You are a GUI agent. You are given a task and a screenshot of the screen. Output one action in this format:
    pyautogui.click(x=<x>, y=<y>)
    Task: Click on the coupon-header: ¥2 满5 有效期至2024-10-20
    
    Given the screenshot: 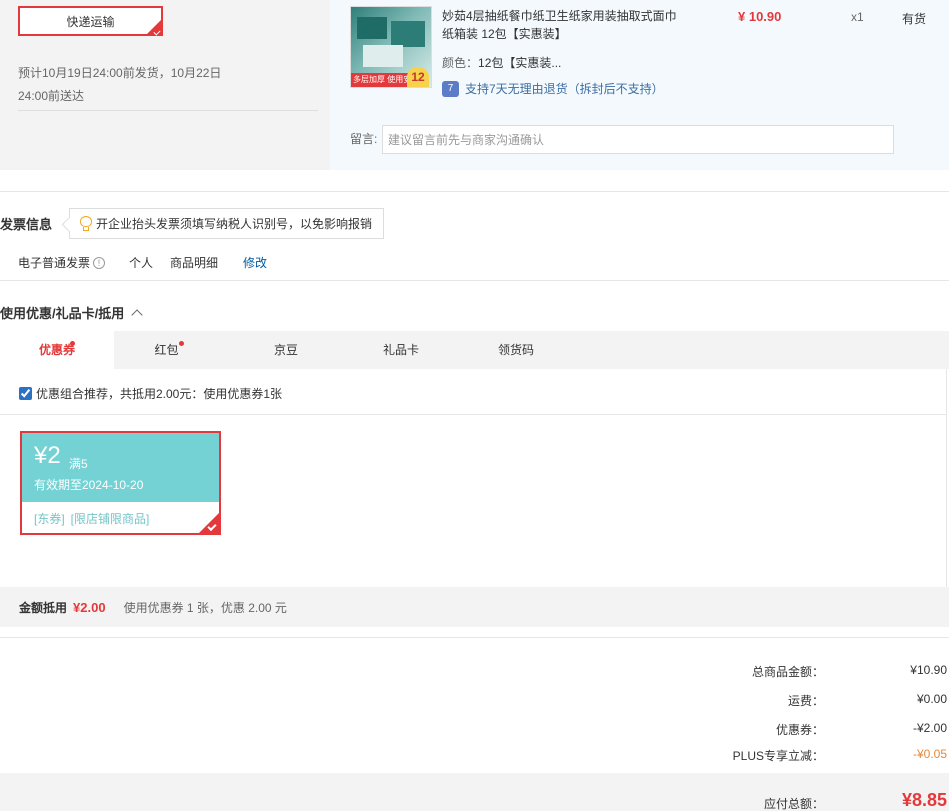 What is the action you would take?
    pyautogui.click(x=120, y=467)
    